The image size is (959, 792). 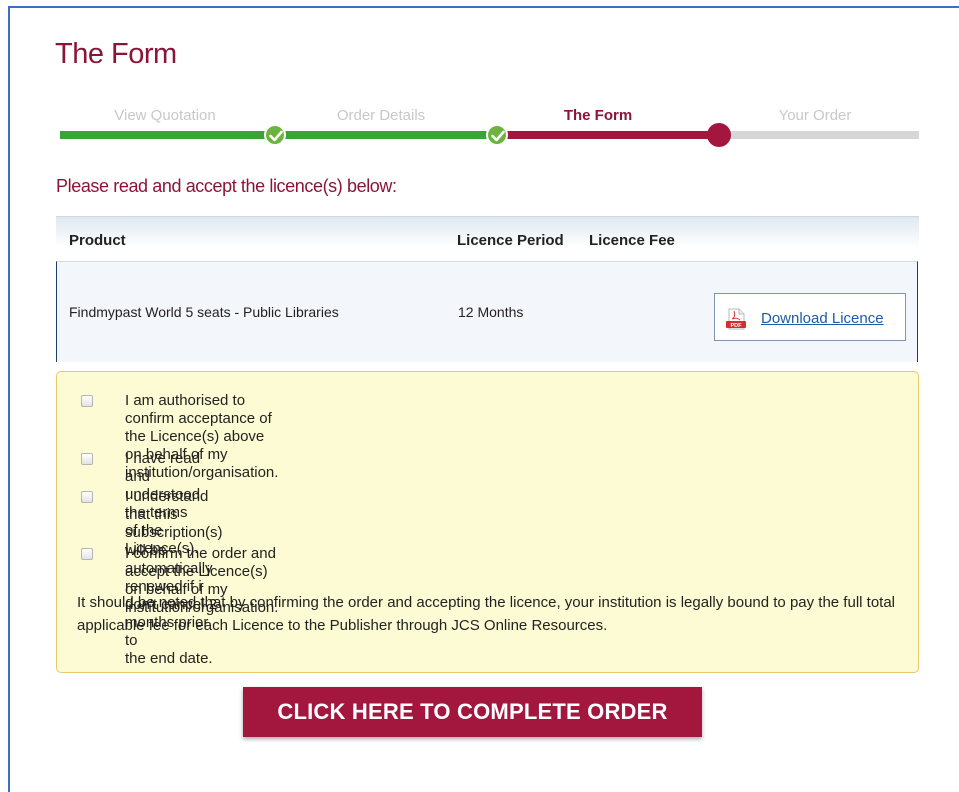 I want to click on step-order-details: Order Details, so click(x=381, y=115).